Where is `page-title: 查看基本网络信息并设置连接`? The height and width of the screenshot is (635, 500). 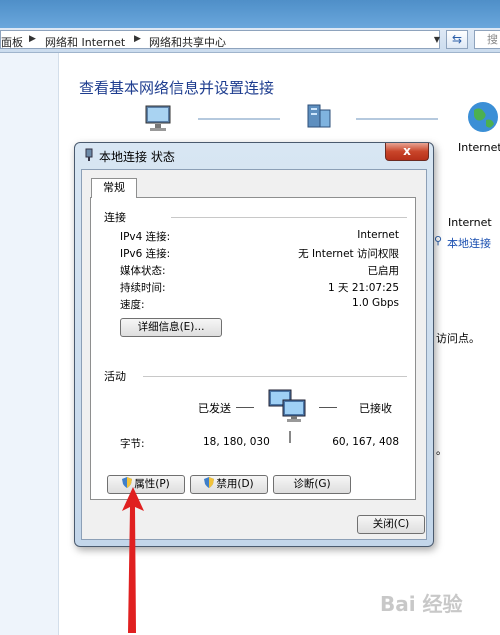 page-title: 查看基本网络信息并设置连接 is located at coordinates (177, 88).